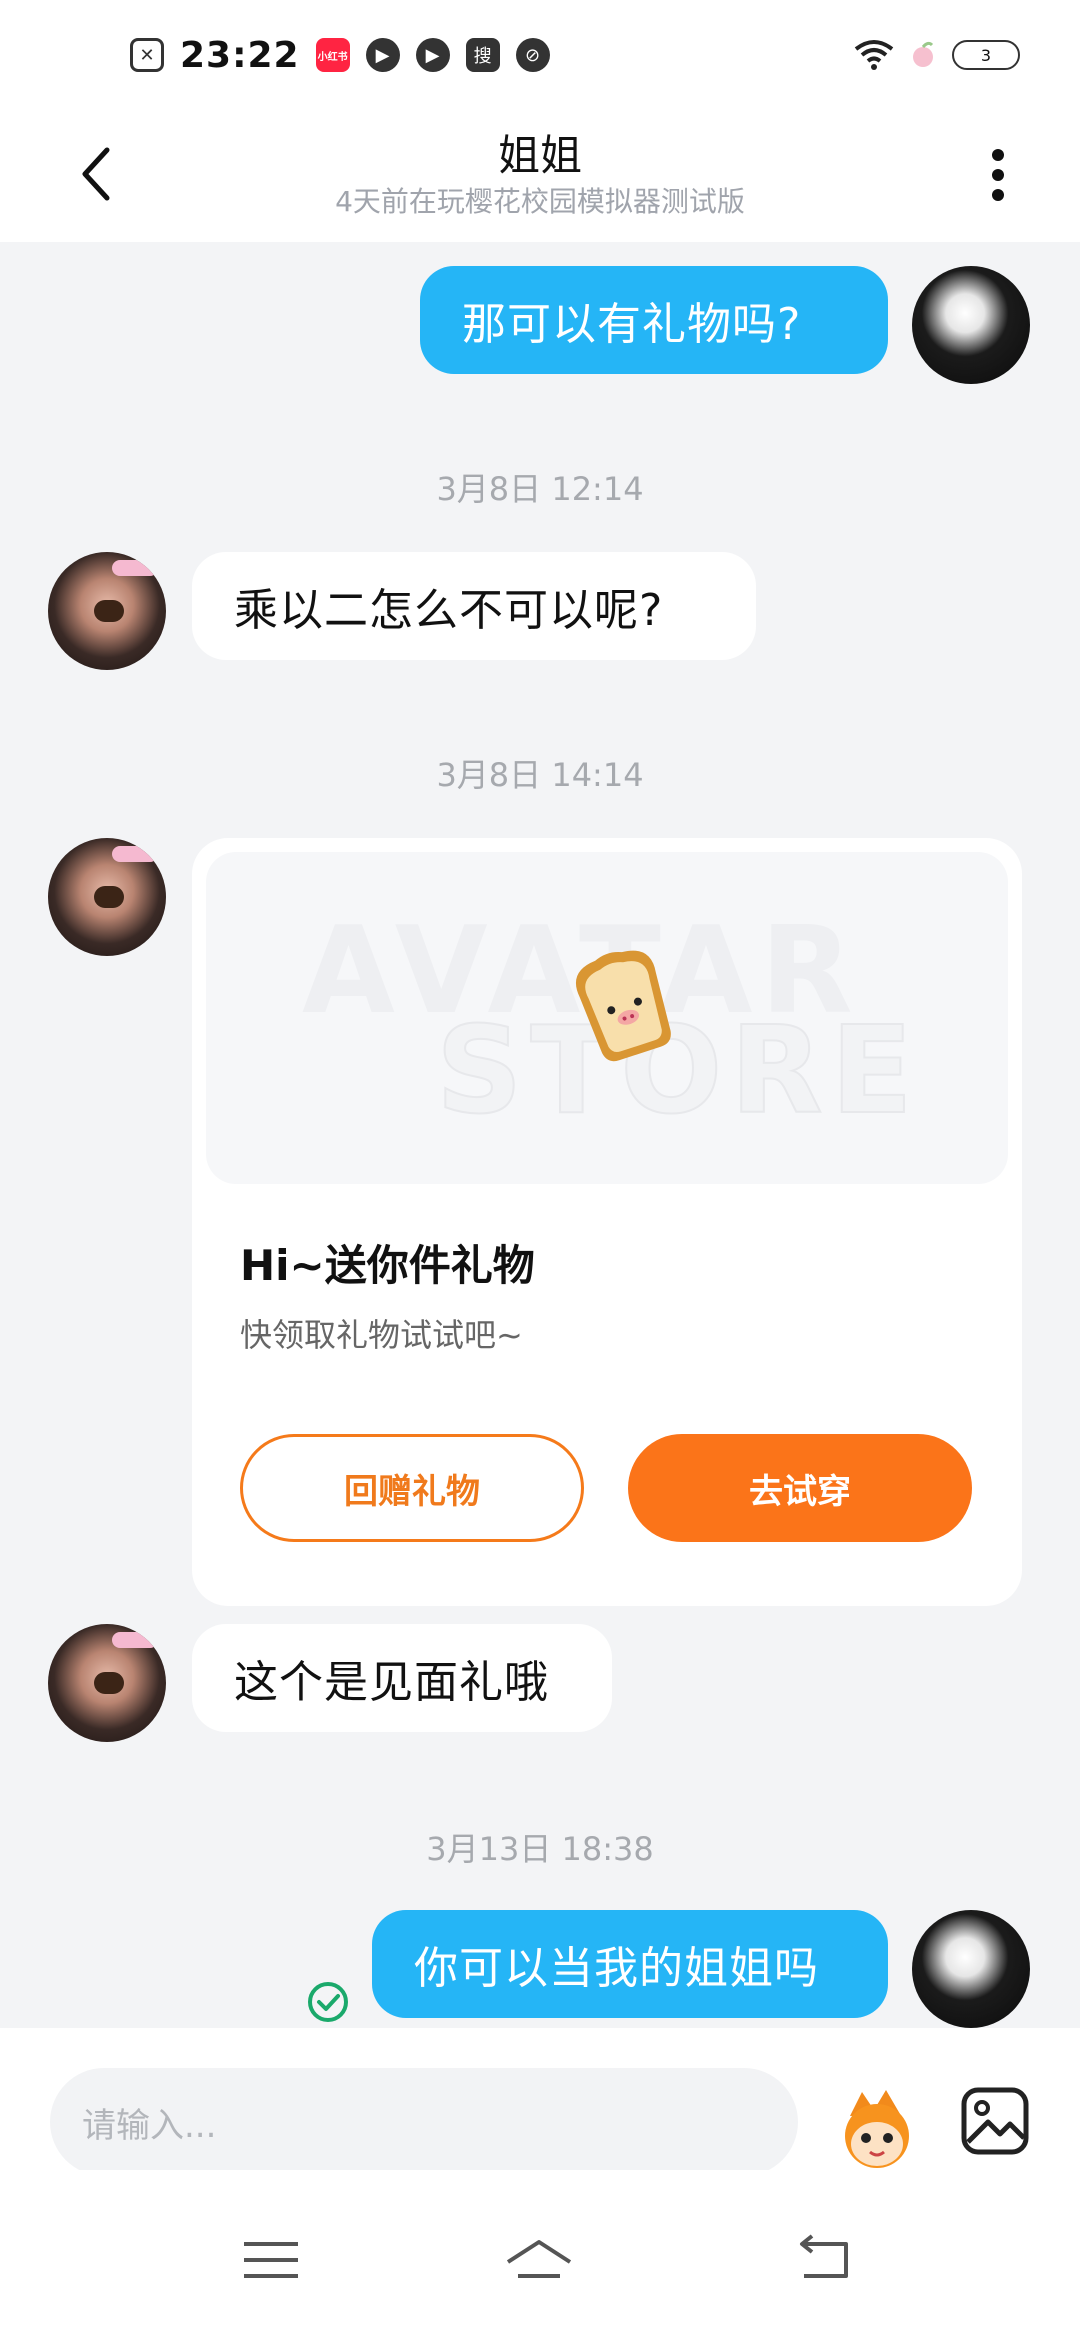  I want to click on menu-icon, so click(271, 2260).